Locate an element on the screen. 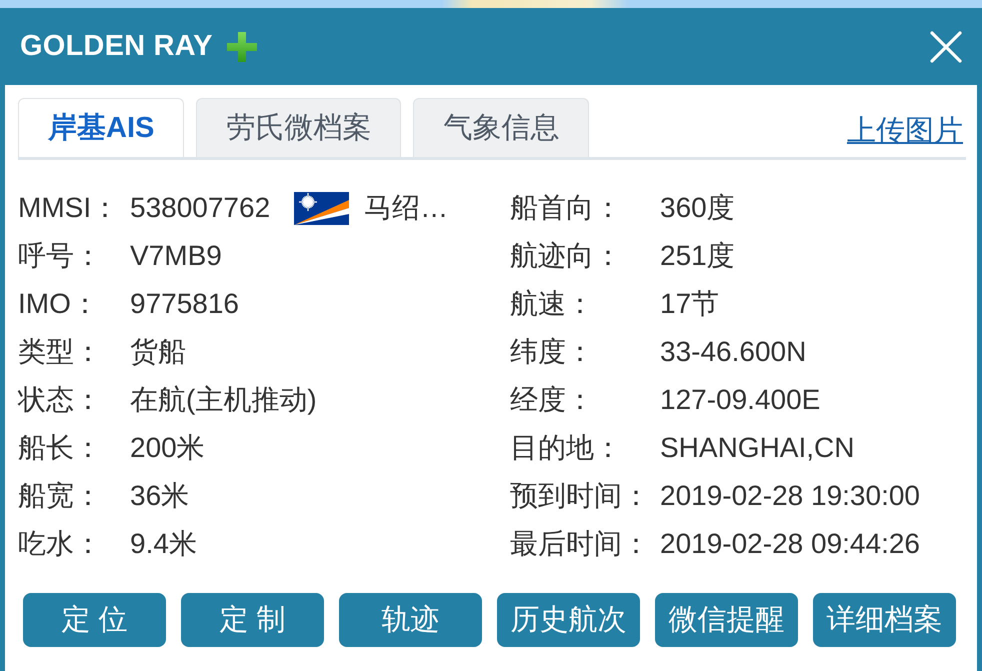 The height and width of the screenshot is (671, 982). field-label: IMO： is located at coordinates (59, 304).